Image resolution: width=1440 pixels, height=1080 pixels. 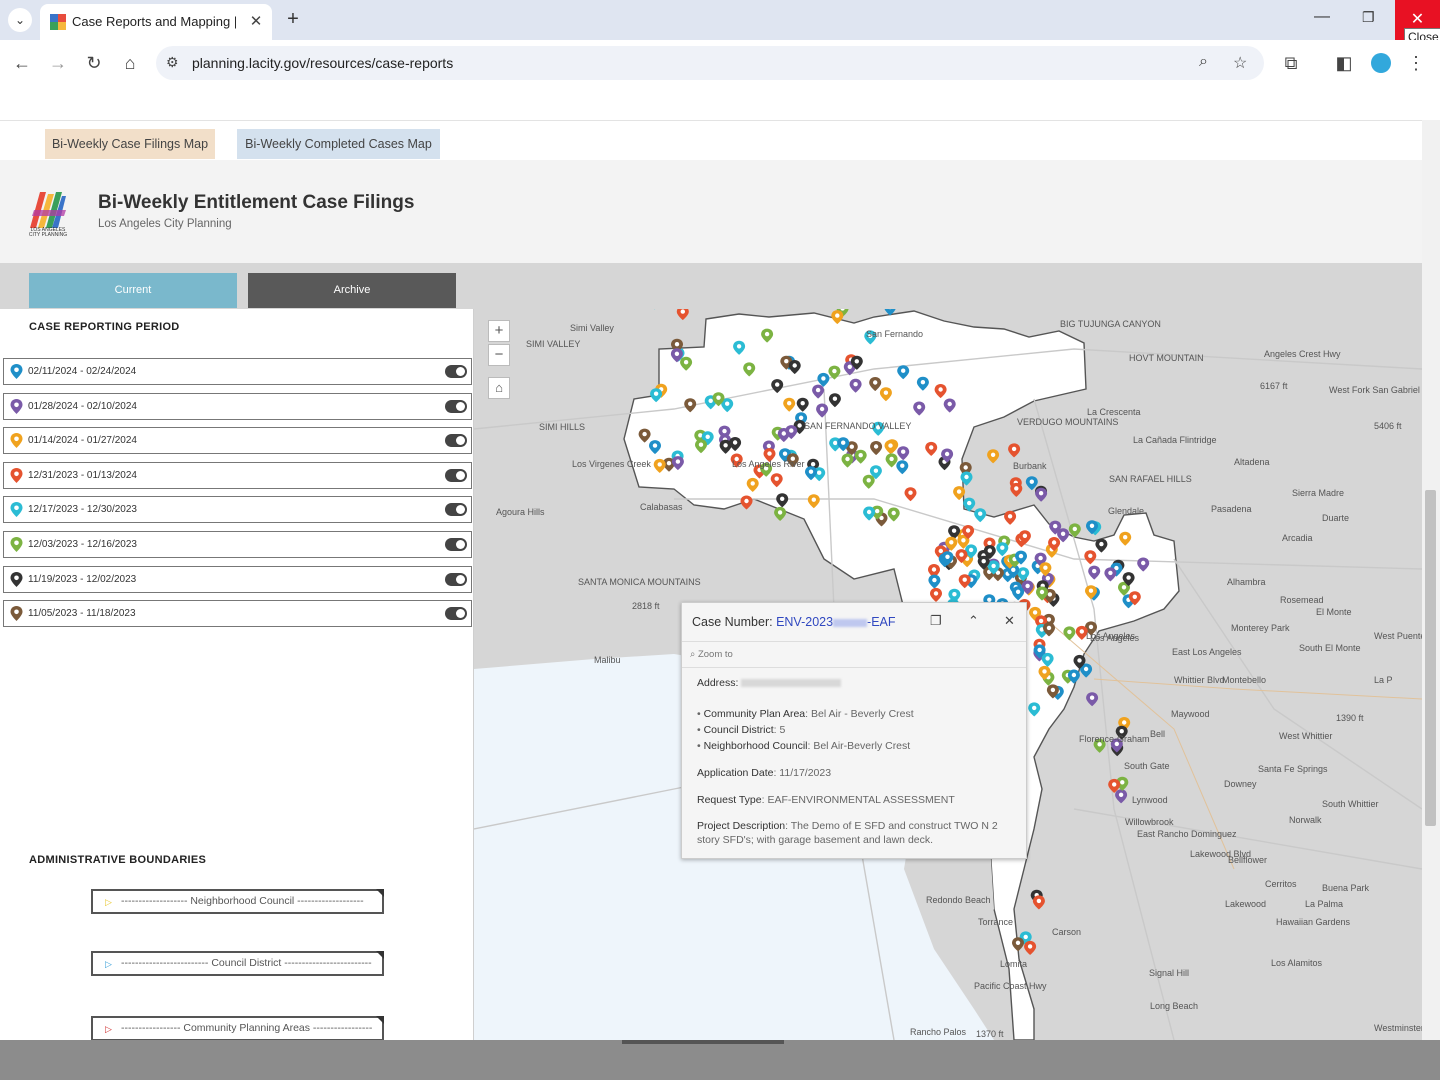 I want to click on address-label: Address:, so click(x=719, y=683).